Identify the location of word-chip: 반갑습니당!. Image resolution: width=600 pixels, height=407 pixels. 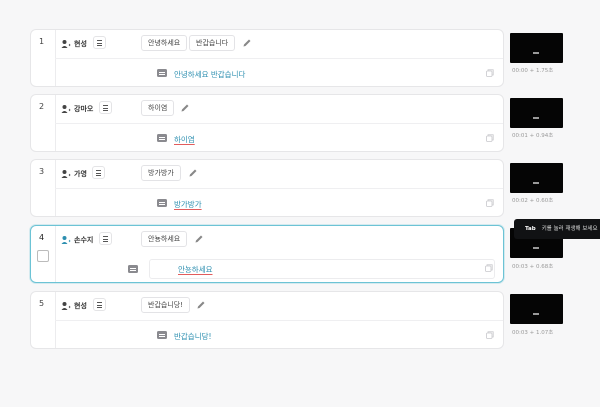
(166, 305).